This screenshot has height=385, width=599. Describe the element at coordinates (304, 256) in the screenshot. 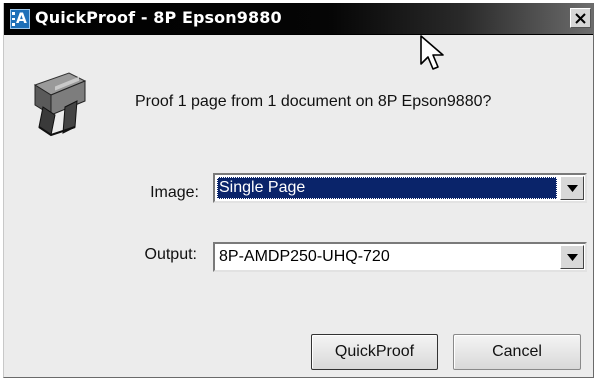

I see `output-select-value: 8P-AMDP250-UHQ-720` at that location.